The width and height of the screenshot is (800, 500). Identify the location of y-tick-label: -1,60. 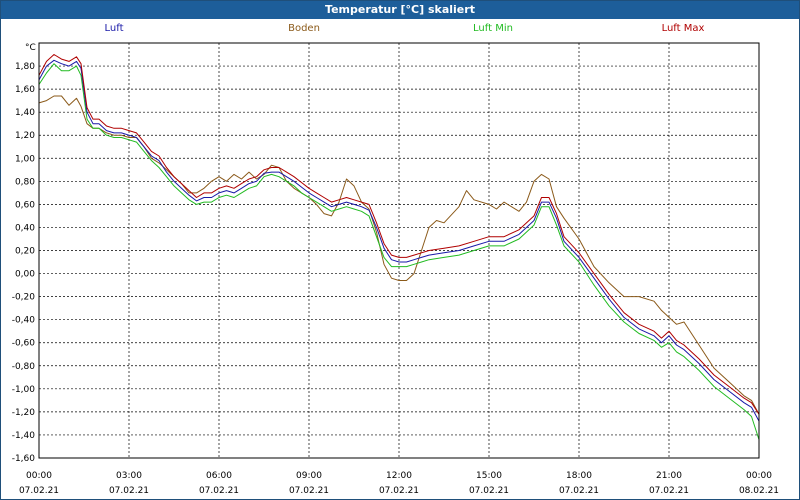
(24, 459).